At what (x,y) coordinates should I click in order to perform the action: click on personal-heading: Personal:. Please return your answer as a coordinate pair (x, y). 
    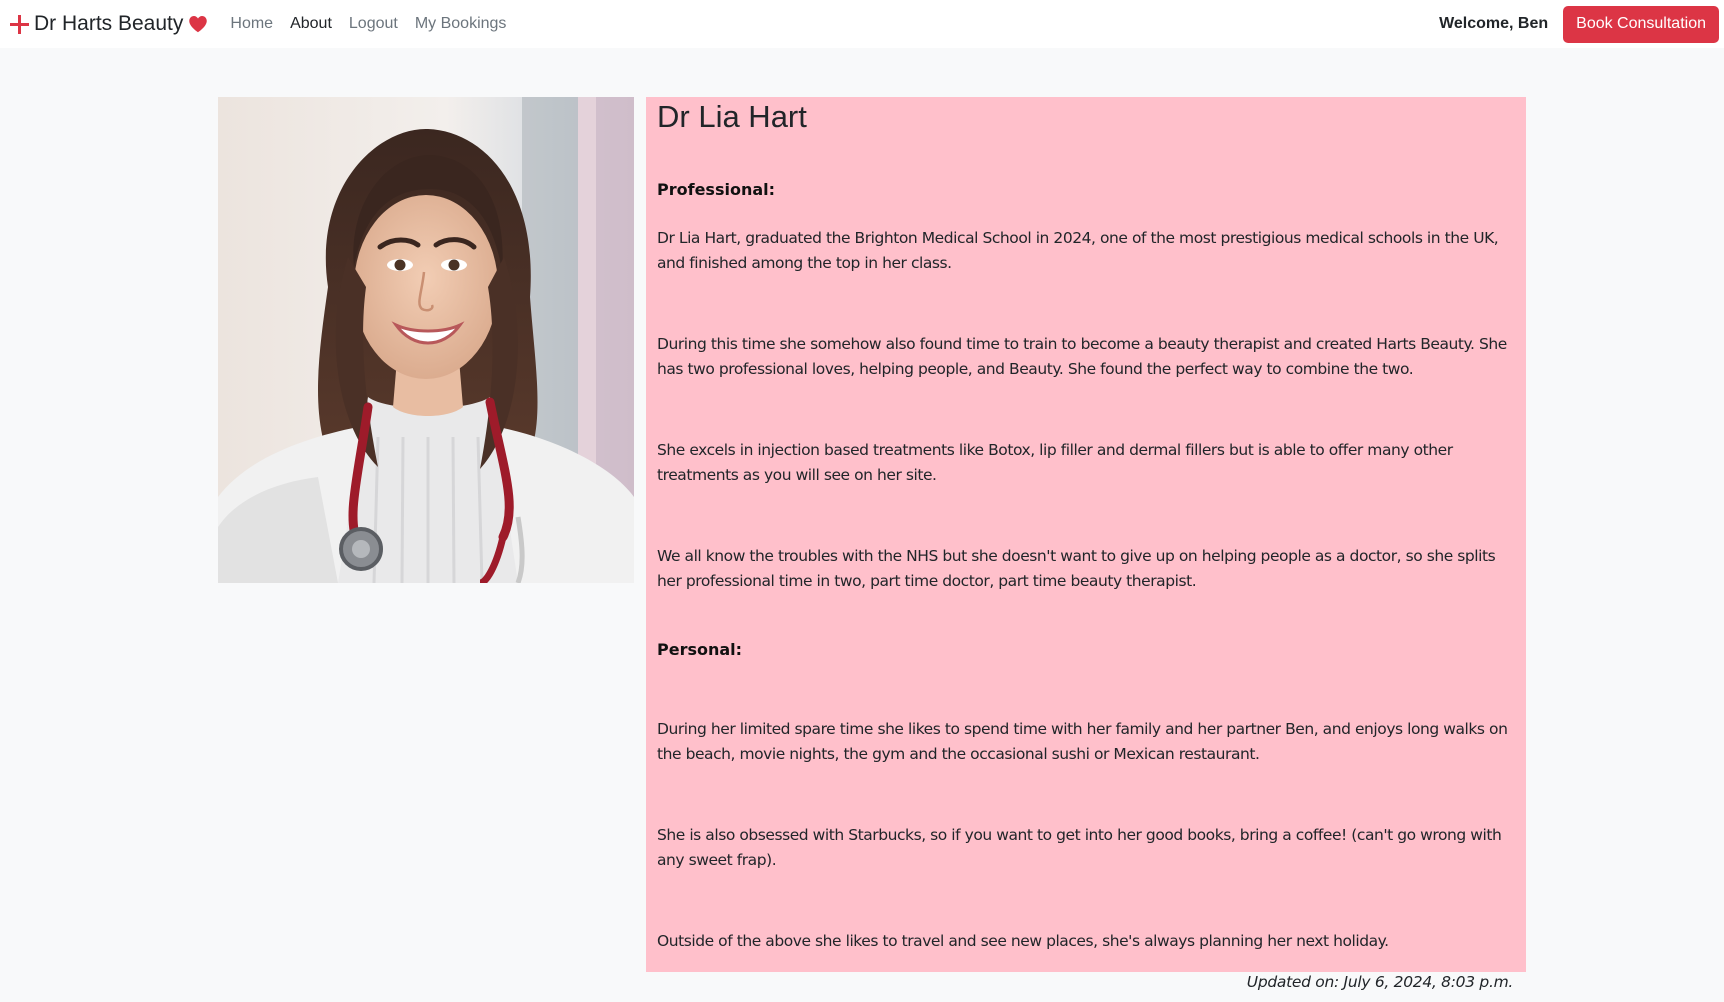
    Looking at the image, I should click on (700, 649).